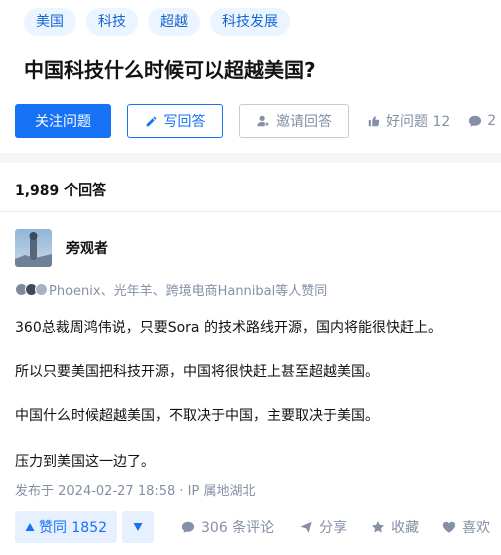 The image size is (501, 555). I want to click on topic-tag: 科技, so click(112, 22).